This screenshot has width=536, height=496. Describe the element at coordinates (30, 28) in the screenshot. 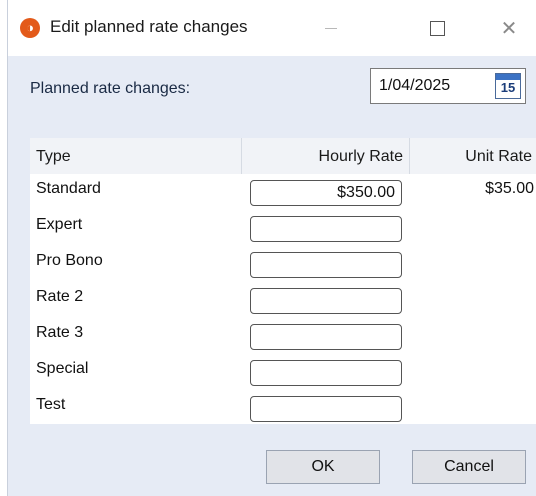

I see `app-logo-icon: ◑` at that location.